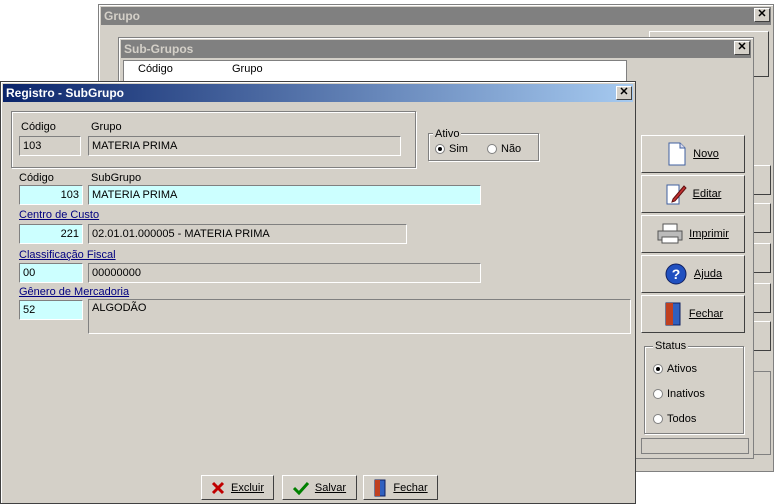  I want to click on centro-custo-codigo-field: 221, so click(51, 234).